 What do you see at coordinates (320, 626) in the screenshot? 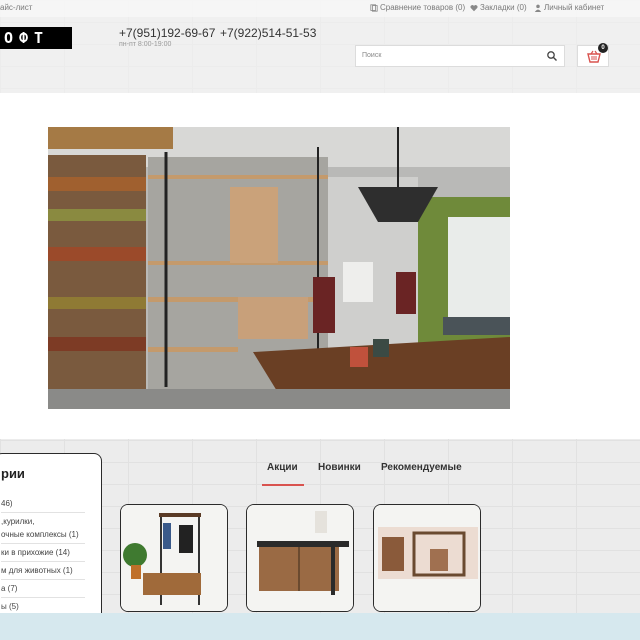
I see `footer-band` at bounding box center [320, 626].